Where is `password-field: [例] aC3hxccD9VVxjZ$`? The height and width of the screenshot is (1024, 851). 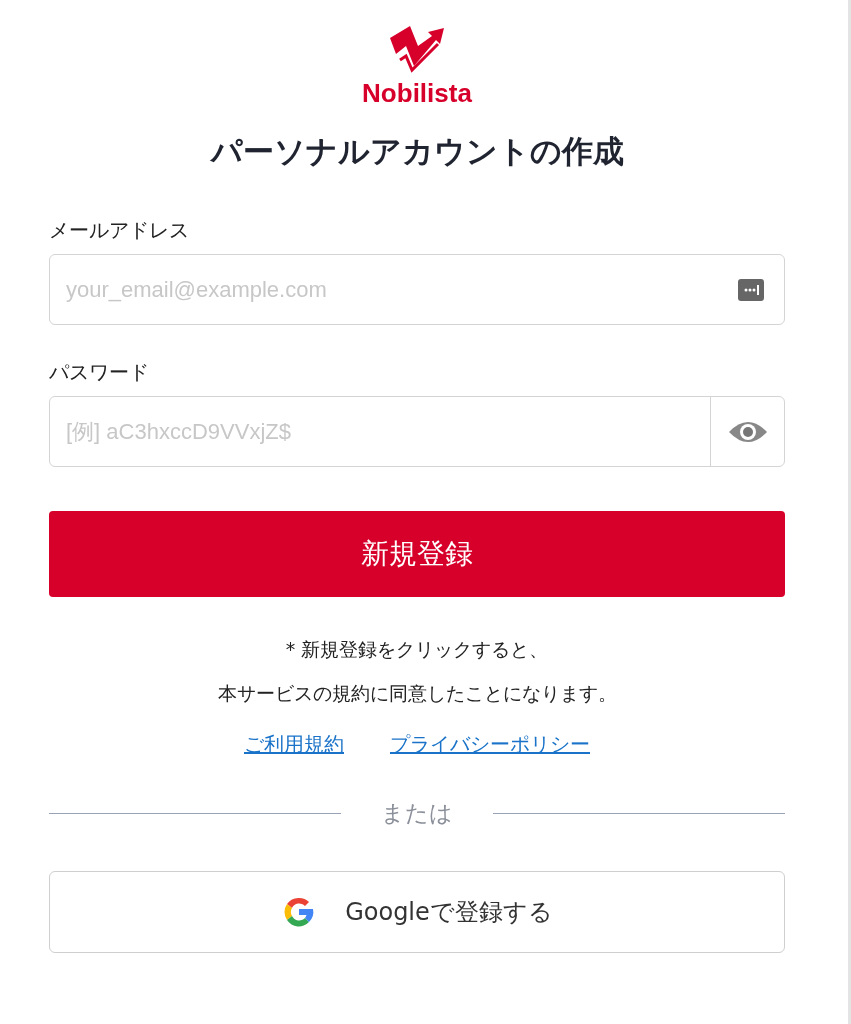
password-field: [例] aC3hxccD9VVxjZ$ is located at coordinates (417, 431).